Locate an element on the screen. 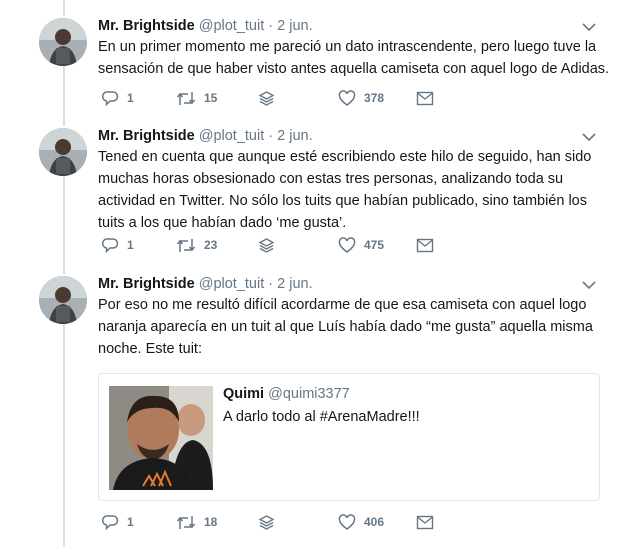  quoted-tweet-photo is located at coordinates (161, 438).